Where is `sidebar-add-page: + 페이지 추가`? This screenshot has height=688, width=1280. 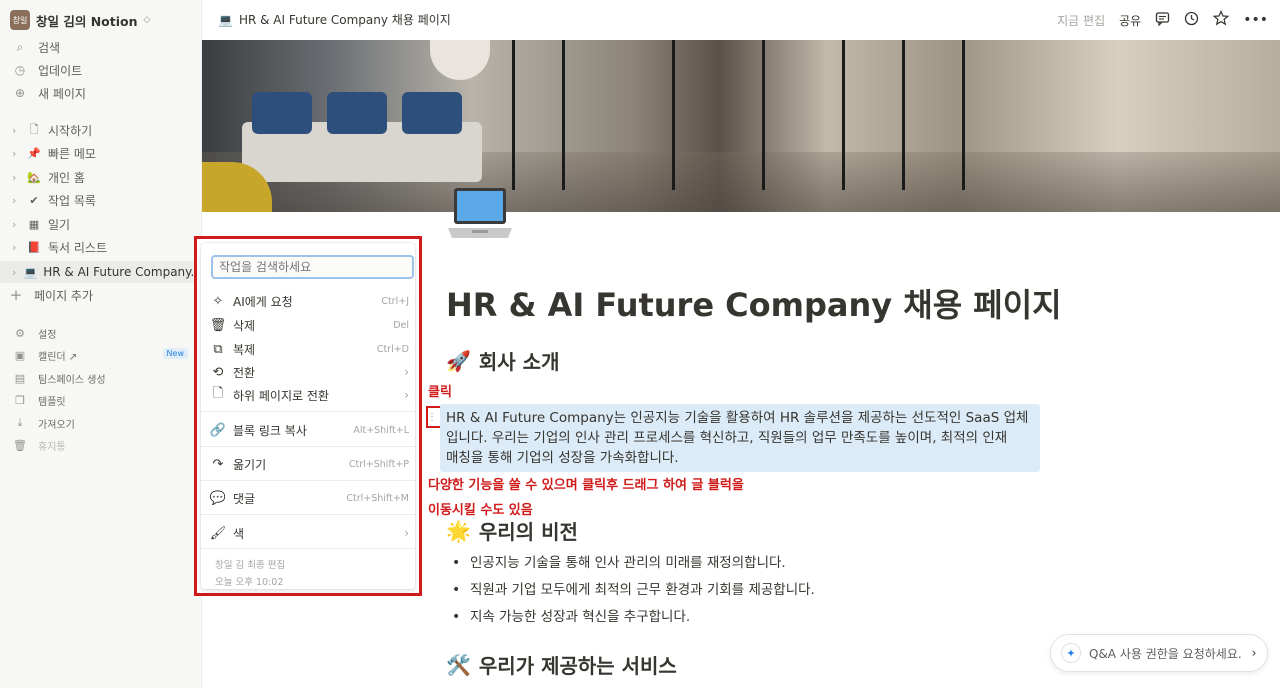 sidebar-add-page: + 페이지 추가 is located at coordinates (101, 295).